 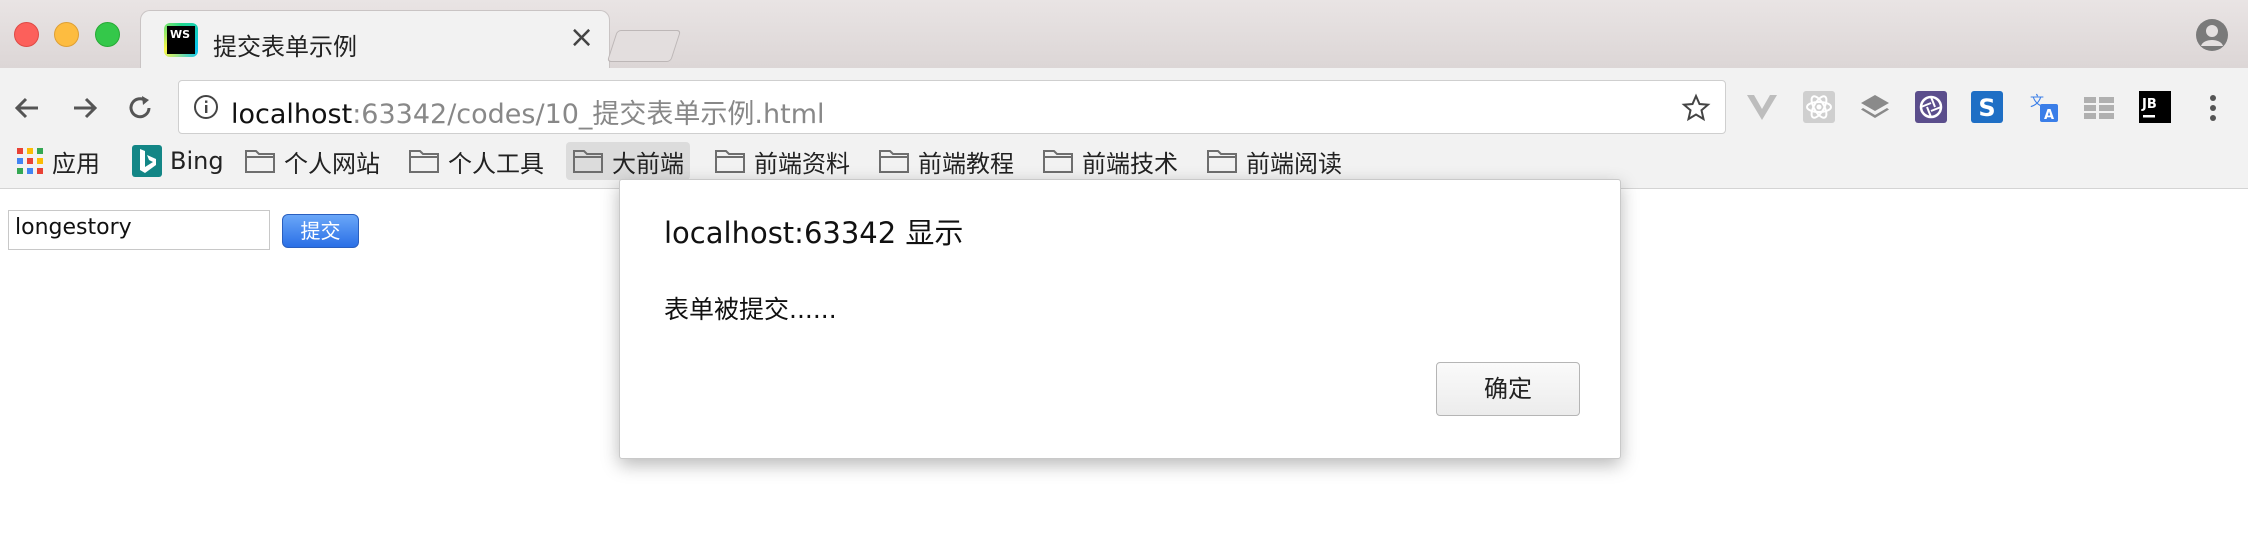 What do you see at coordinates (1130, 163) in the screenshot?
I see `bookmark-label: 前端技术` at bounding box center [1130, 163].